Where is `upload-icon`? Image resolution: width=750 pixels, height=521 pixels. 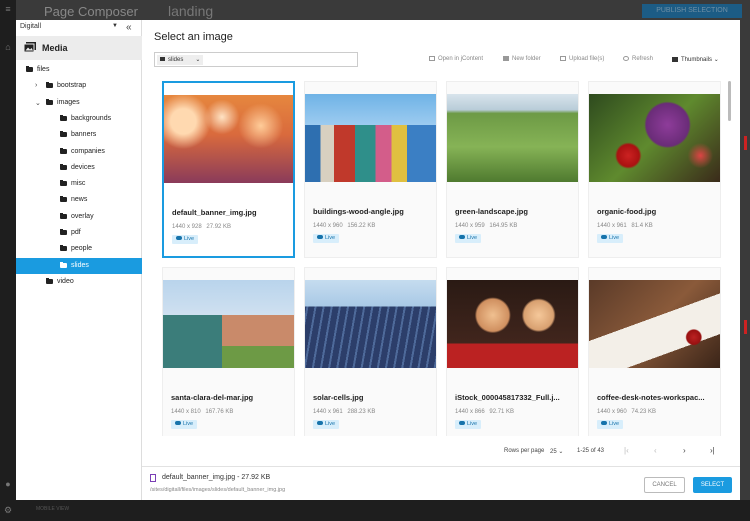
upload-icon is located at coordinates (563, 58).